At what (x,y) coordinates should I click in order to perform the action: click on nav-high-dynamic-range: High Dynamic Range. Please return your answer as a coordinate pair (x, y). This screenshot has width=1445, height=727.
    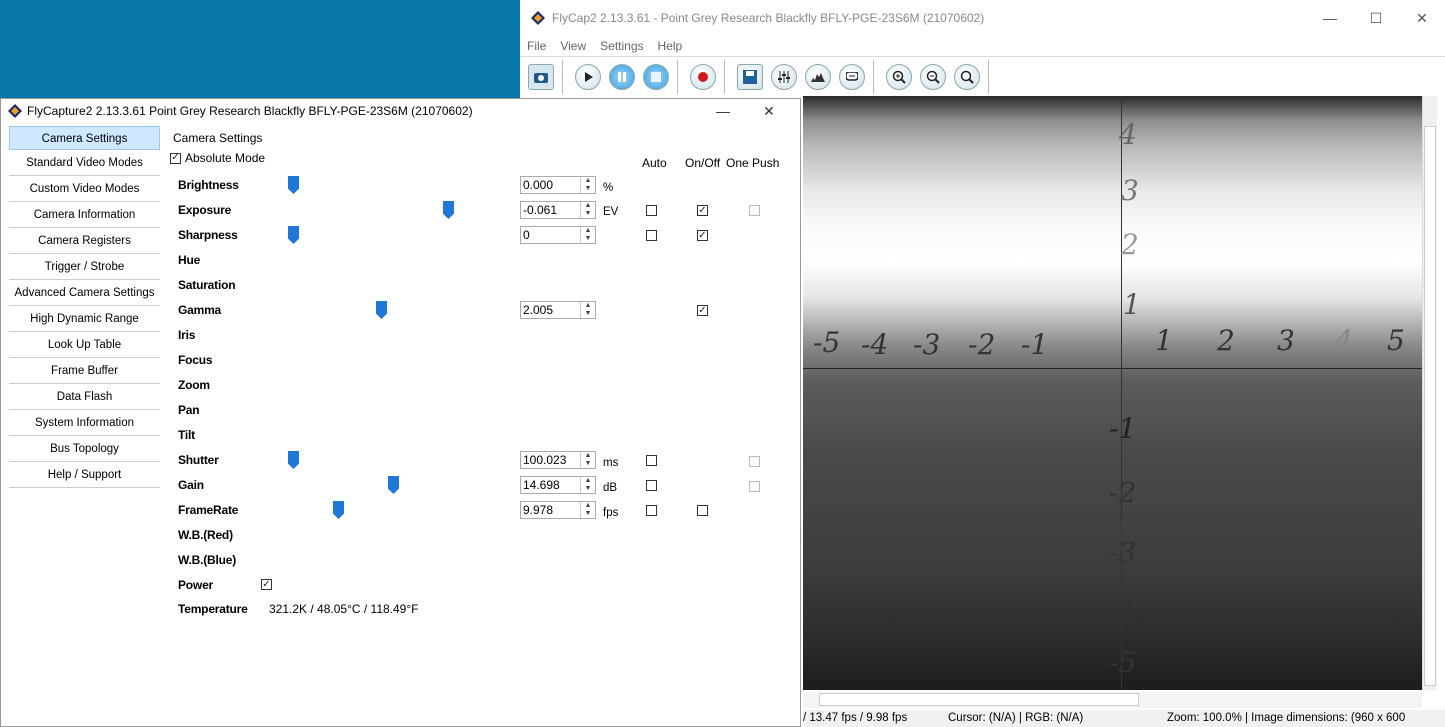
    Looking at the image, I should click on (84, 319).